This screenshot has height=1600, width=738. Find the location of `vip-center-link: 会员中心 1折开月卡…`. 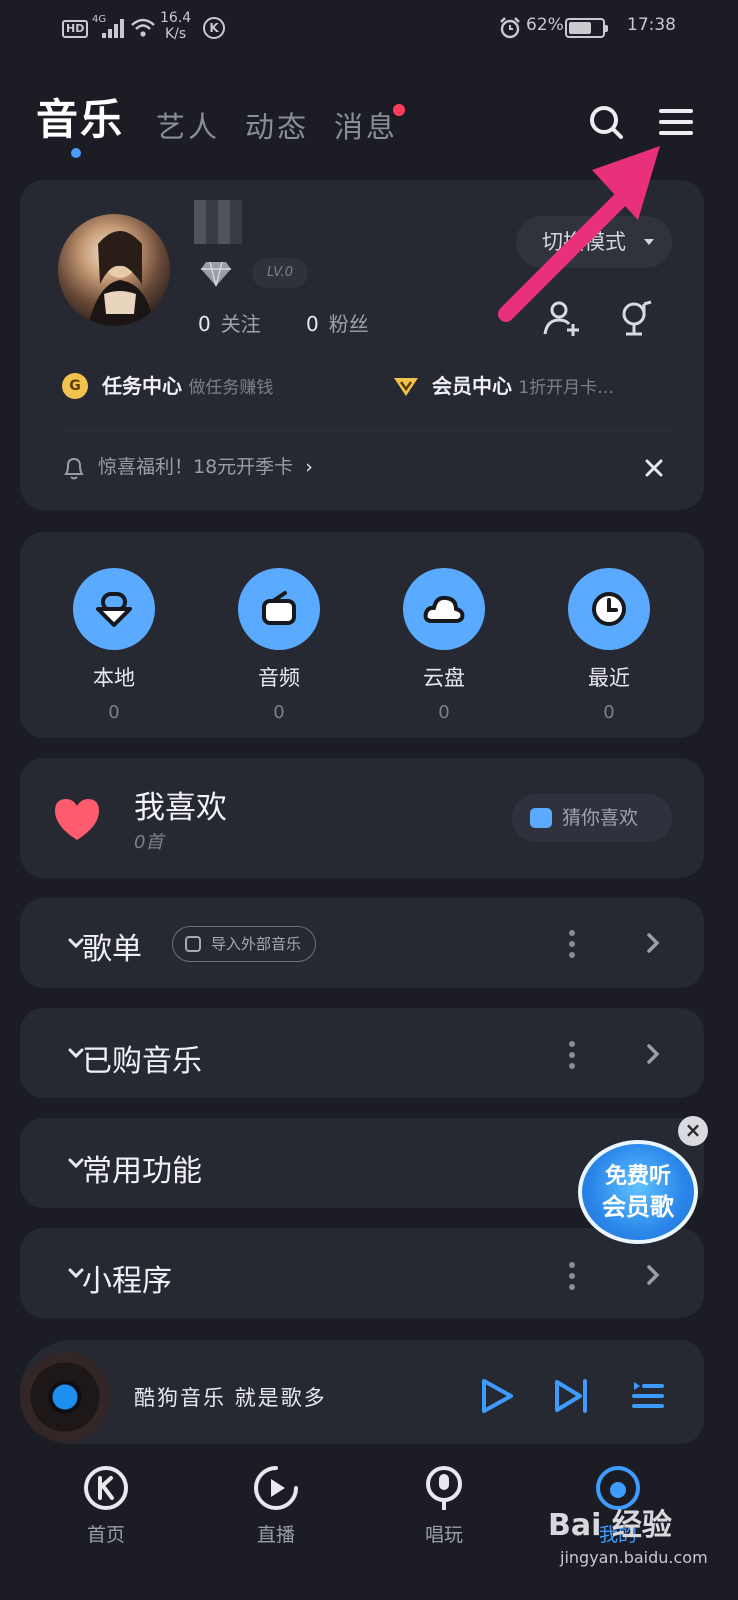

vip-center-link: 会员中心 1折开月卡… is located at coordinates (523, 384).